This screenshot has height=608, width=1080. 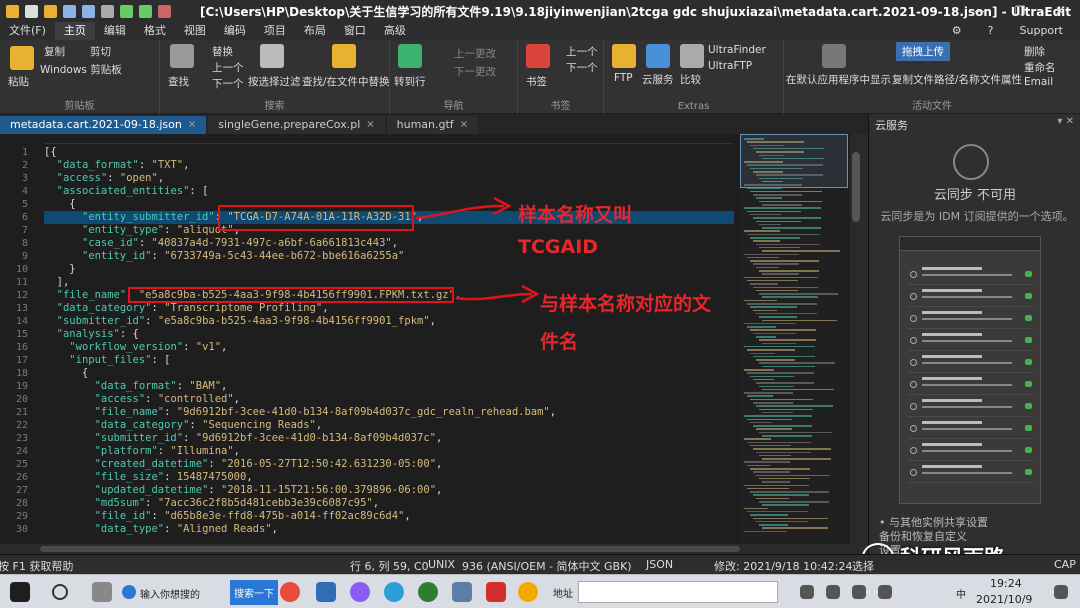 I want to click on copy-button: 复制, so click(x=54, y=51).